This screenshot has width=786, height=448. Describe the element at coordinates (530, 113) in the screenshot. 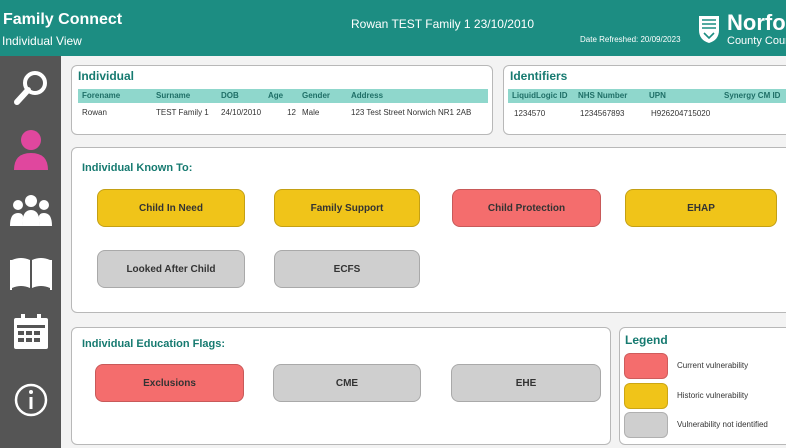

I see `cell-liquidlogic-id: 1234570` at that location.